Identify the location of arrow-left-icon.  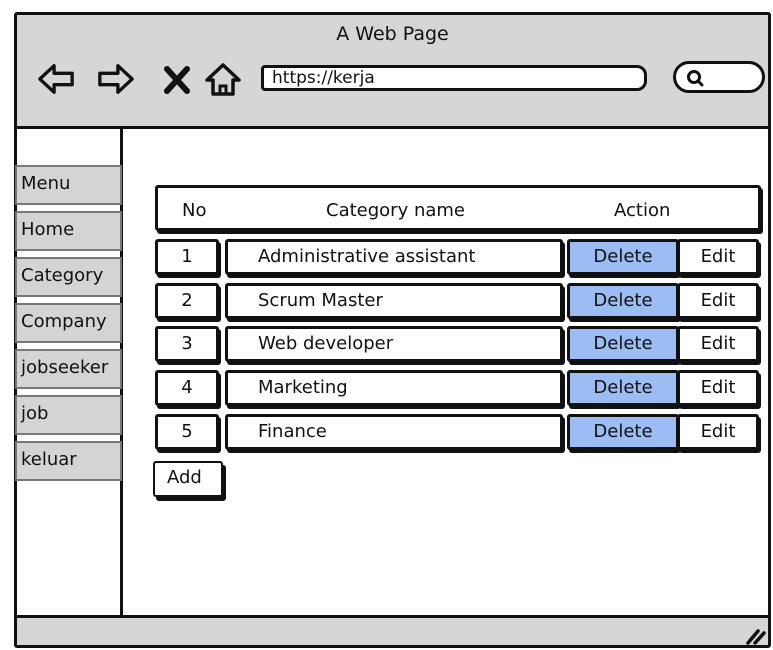
(56, 79).